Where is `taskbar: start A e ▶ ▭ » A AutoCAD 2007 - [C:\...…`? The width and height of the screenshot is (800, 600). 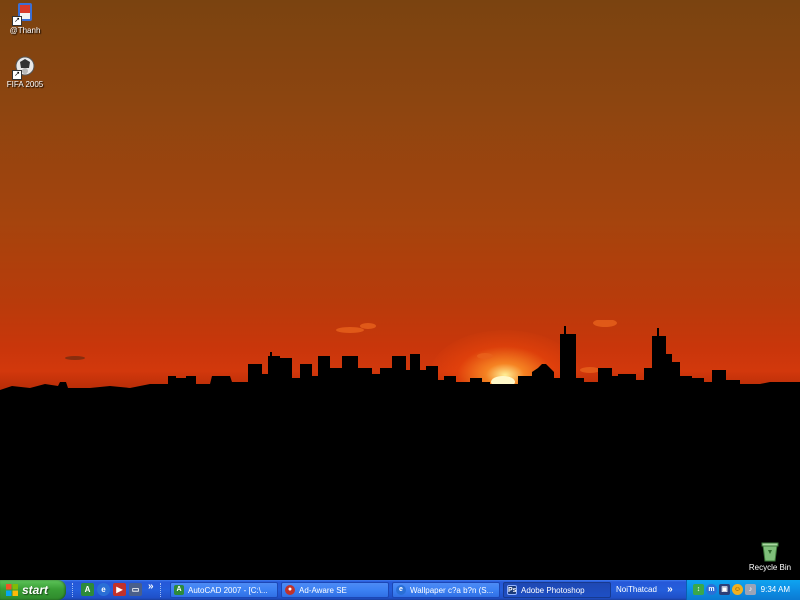
taskbar: start A e ▶ ▭ » A AutoCAD 2007 - [C:\...… is located at coordinates (400, 590).